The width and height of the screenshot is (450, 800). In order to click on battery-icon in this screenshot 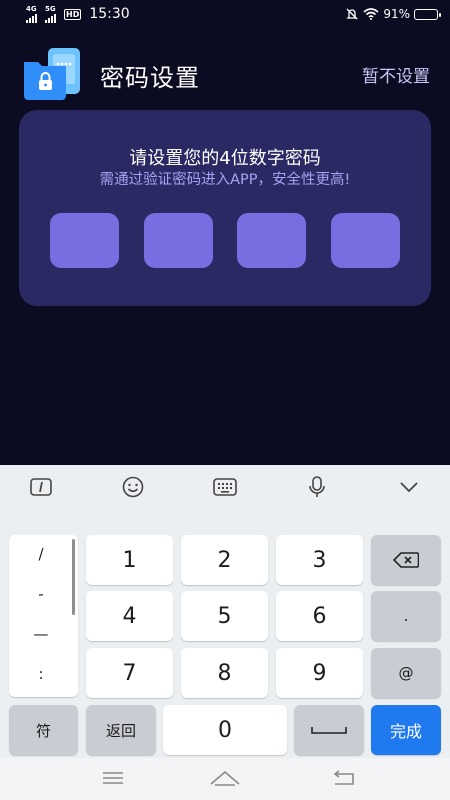, I will do `click(427, 14)`.